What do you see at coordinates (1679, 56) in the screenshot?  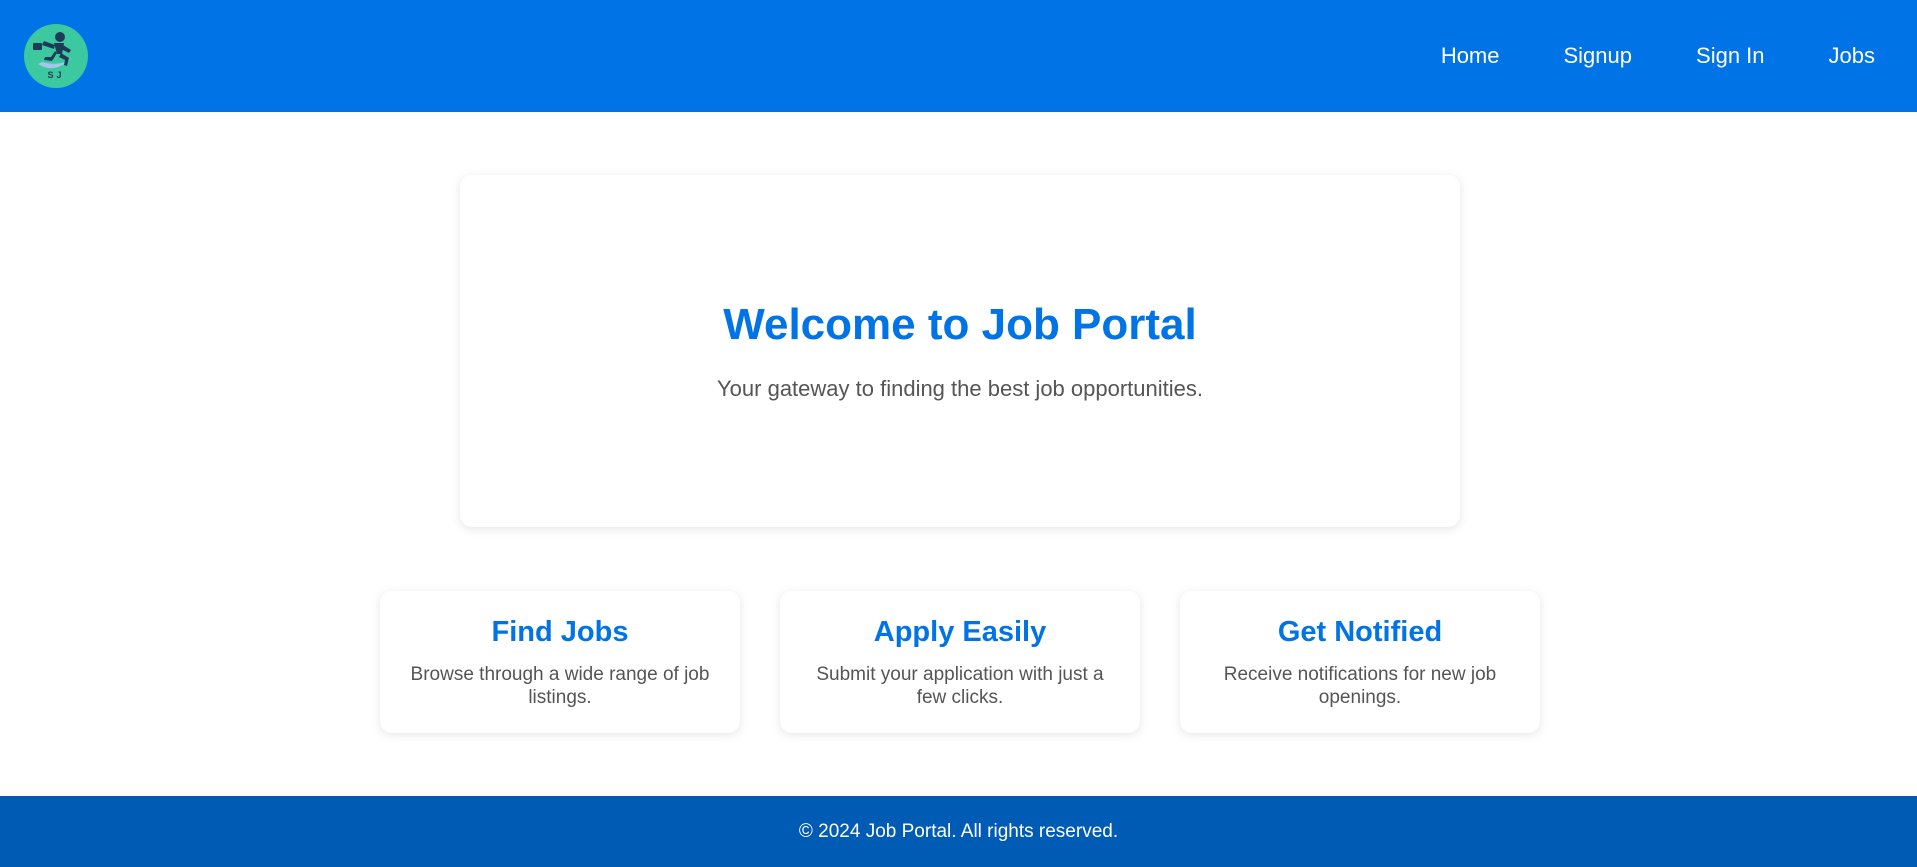 I see `nav-menu: Home Signup Sign In Jobs` at bounding box center [1679, 56].